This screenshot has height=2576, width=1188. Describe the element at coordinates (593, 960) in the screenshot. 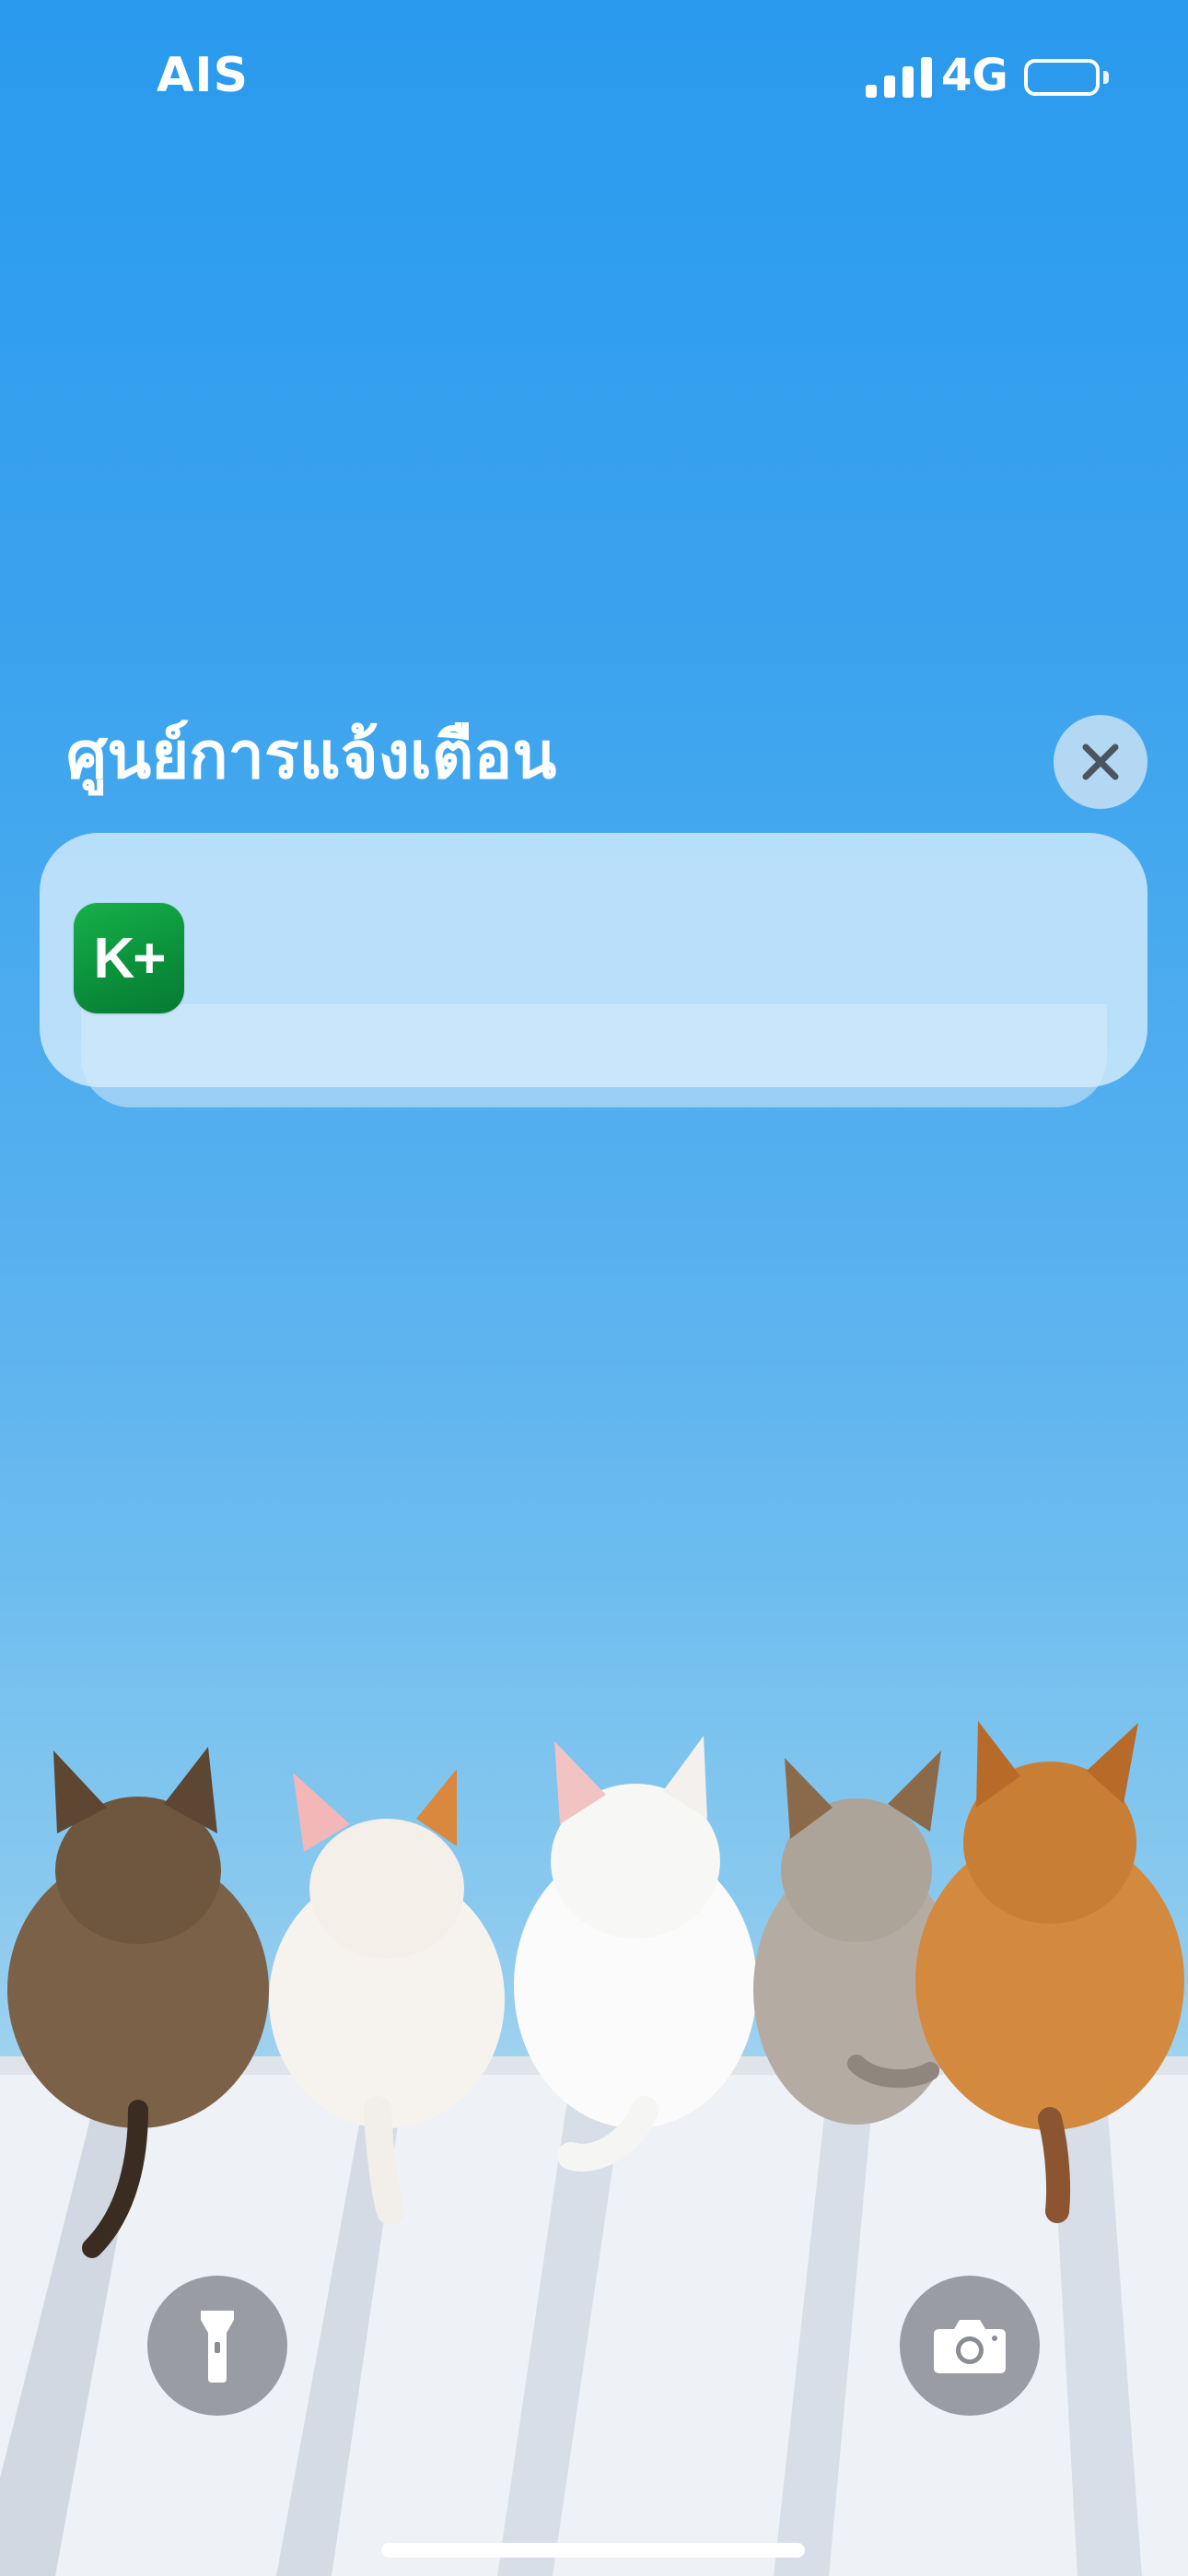

I see `notification-card-kplus` at that location.